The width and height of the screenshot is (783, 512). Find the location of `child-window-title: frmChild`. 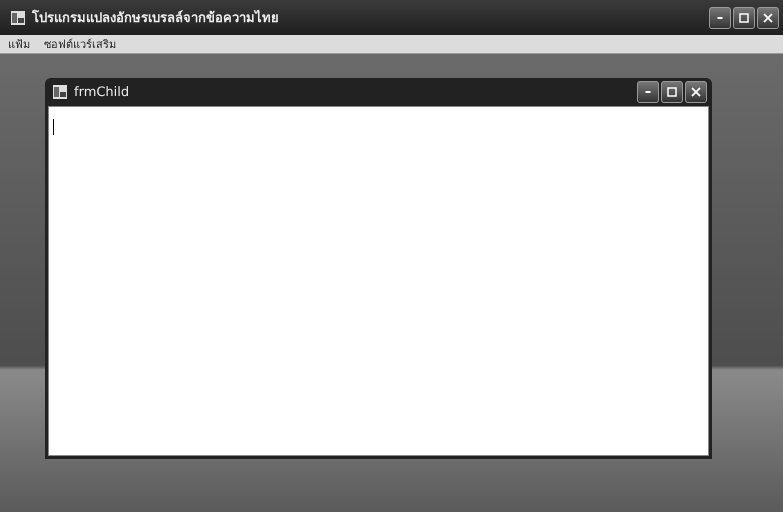

child-window-title: frmChild is located at coordinates (102, 92).